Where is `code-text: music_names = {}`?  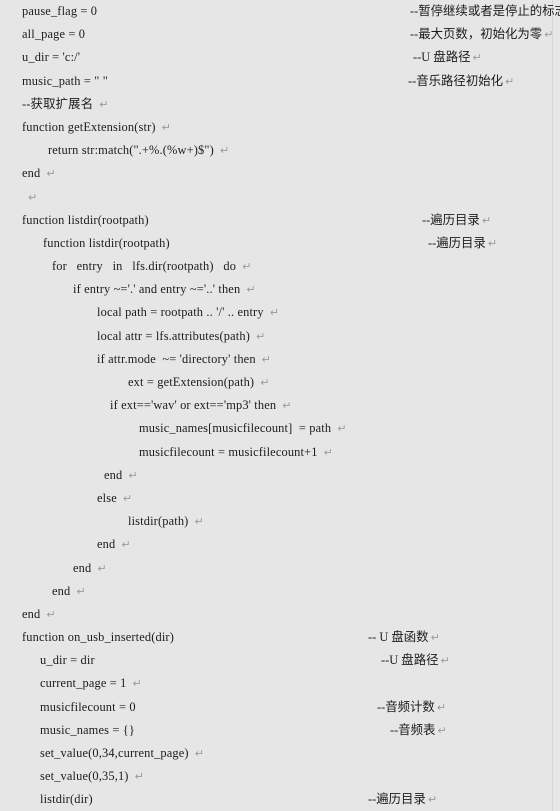 code-text: music_names = {} is located at coordinates (87, 729).